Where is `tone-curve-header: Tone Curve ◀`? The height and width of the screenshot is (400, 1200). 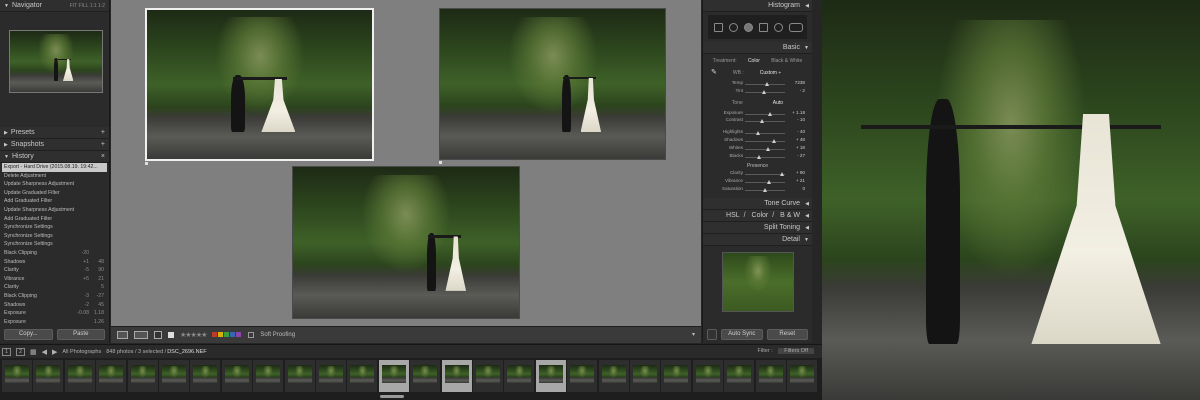 tone-curve-header: Tone Curve ◀ is located at coordinates (757, 203).